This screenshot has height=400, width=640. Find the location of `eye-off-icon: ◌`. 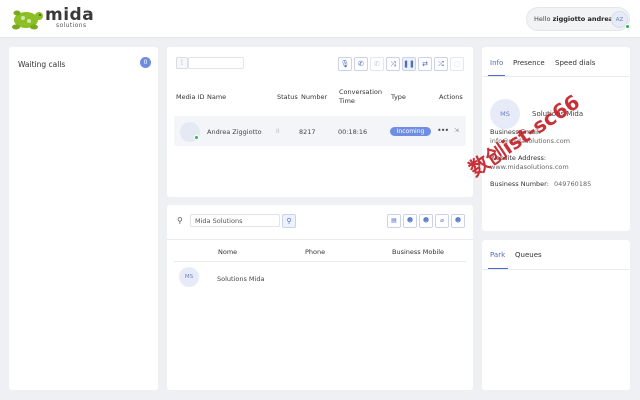

eye-off-icon: ◌ is located at coordinates (457, 64).